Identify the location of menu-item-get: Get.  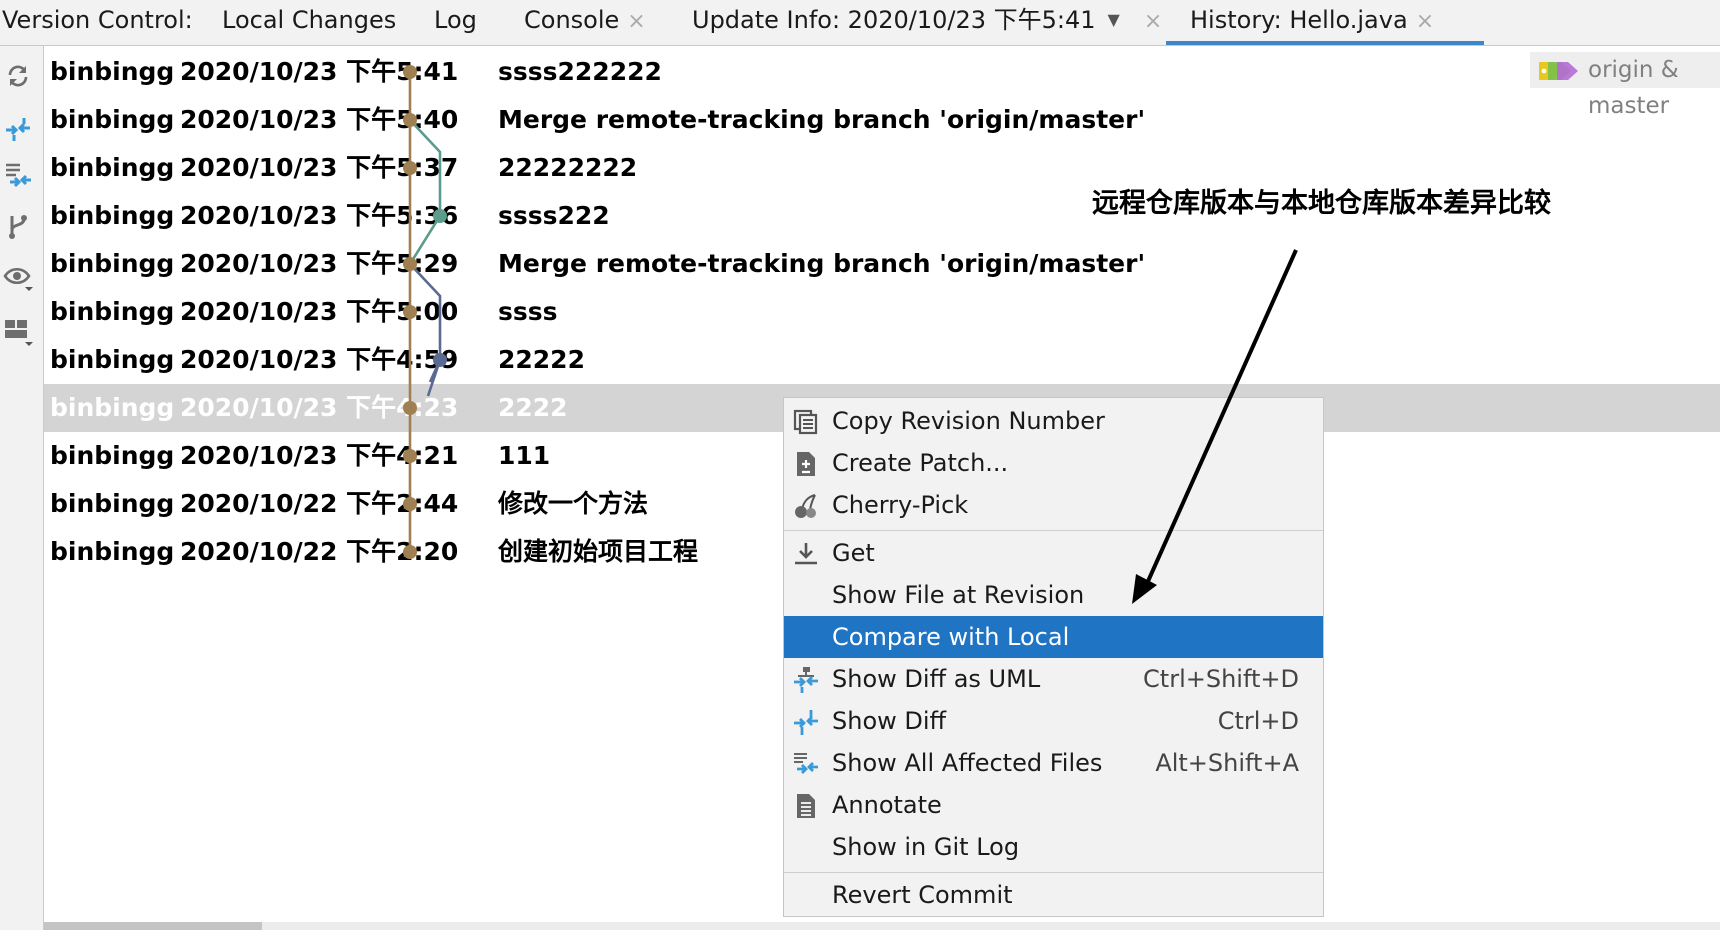
(1053, 553).